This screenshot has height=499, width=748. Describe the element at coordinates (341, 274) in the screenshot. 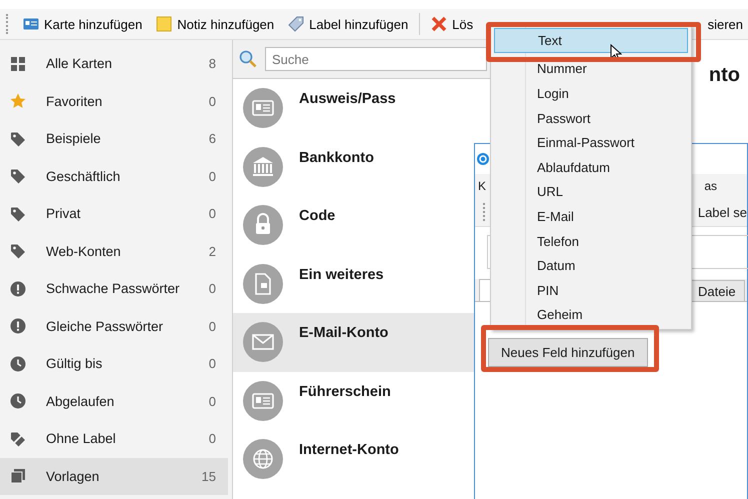

I see `card-title: Ein weiteres` at that location.